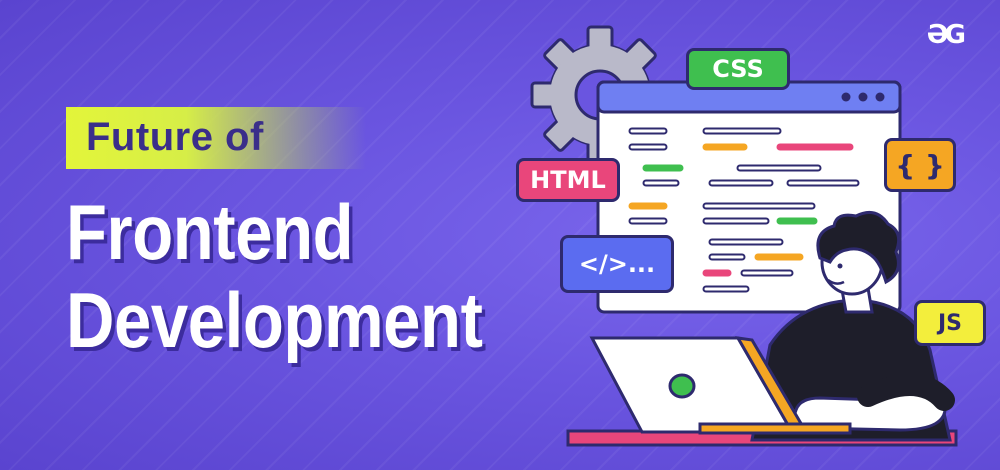 The height and width of the screenshot is (470, 1000). Describe the element at coordinates (920, 165) in the screenshot. I see `braces-badge: { }` at that location.